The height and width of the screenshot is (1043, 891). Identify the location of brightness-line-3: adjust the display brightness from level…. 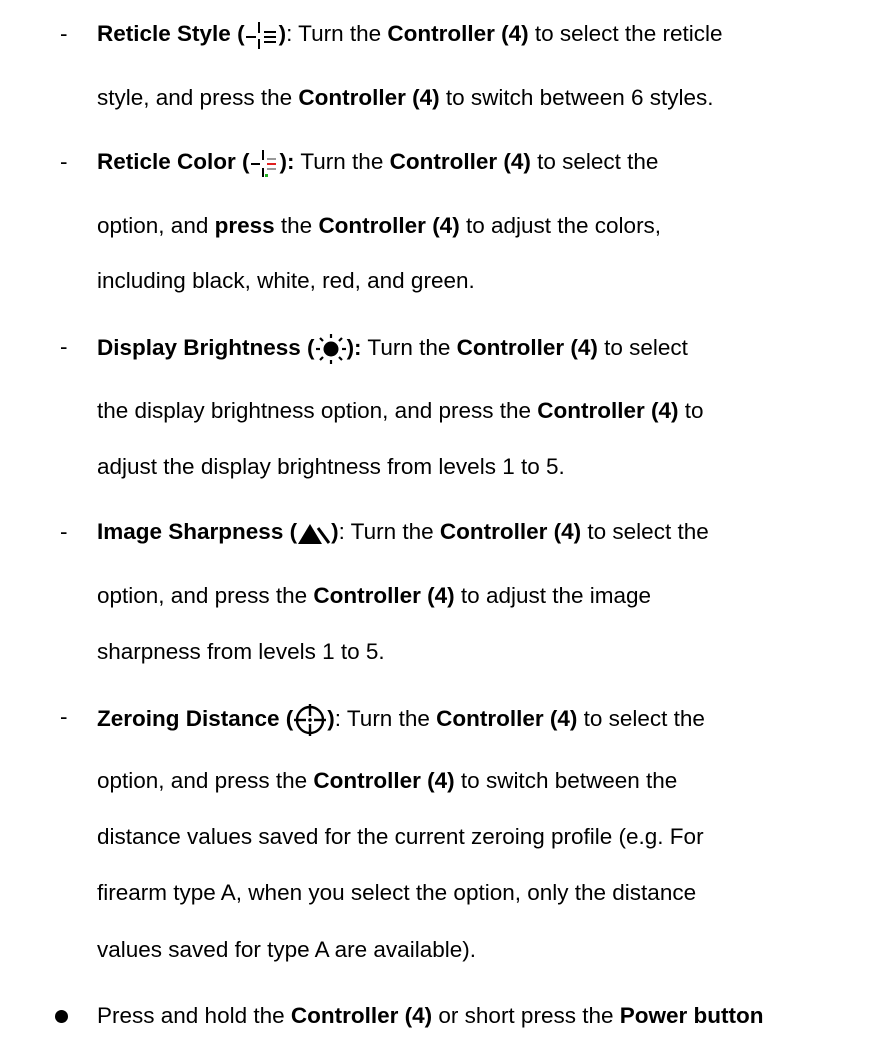
(331, 466).